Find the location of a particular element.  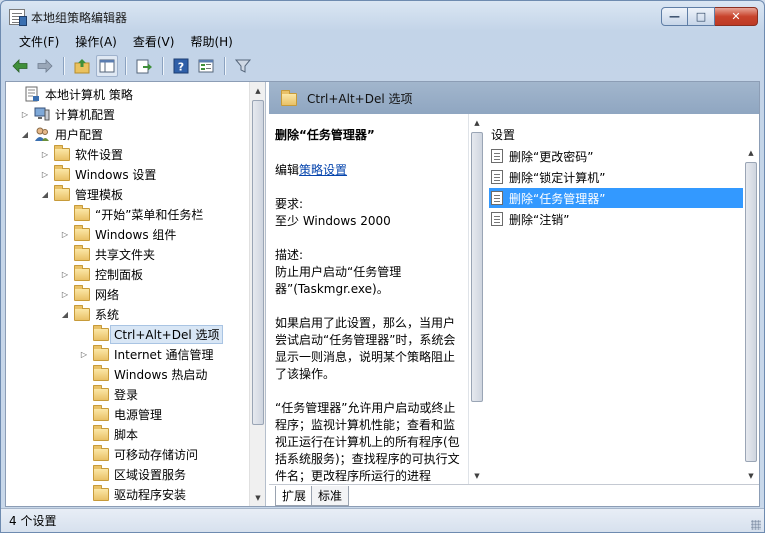

show-hide-tree-icon is located at coordinates (107, 66).